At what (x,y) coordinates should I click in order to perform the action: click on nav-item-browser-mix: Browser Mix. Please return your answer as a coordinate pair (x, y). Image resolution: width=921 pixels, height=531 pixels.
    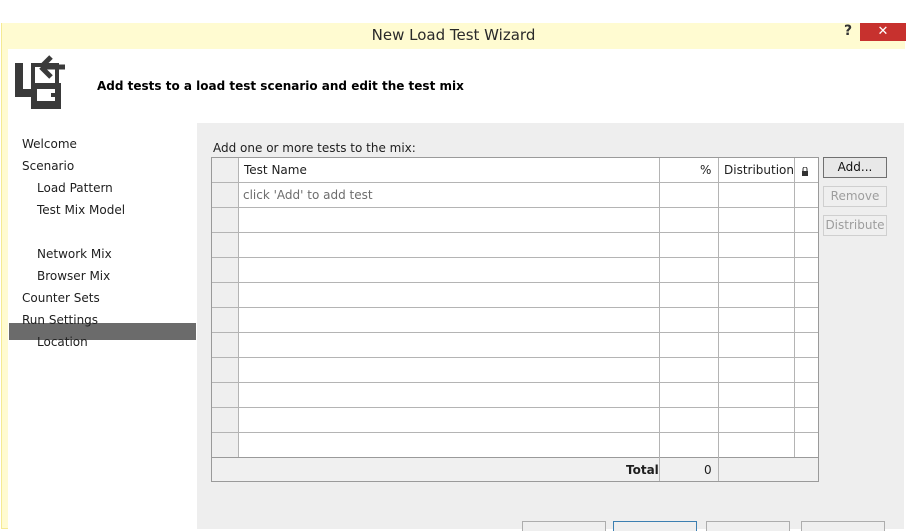
    Looking at the image, I should click on (73, 276).